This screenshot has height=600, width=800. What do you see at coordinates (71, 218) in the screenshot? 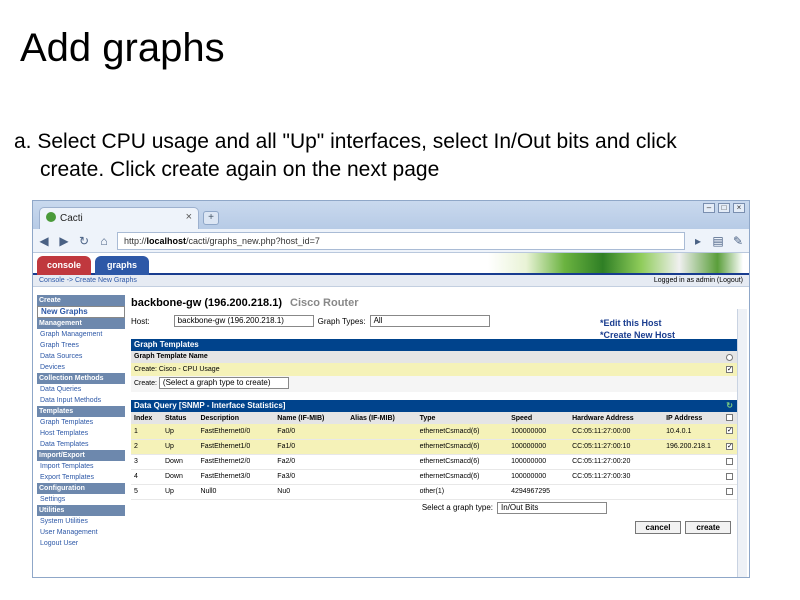
I see `tab-title: Cacti` at bounding box center [71, 218].